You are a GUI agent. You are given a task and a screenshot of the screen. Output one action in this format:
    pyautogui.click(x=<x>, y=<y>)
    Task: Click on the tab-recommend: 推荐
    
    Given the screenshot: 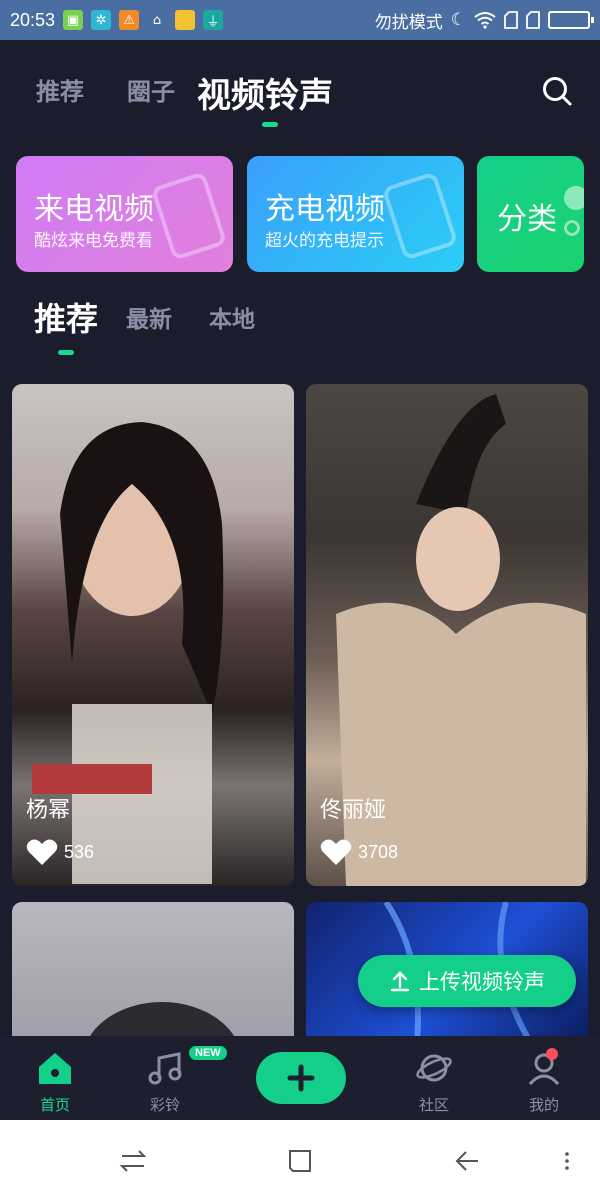 What is the action you would take?
    pyautogui.click(x=60, y=89)
    